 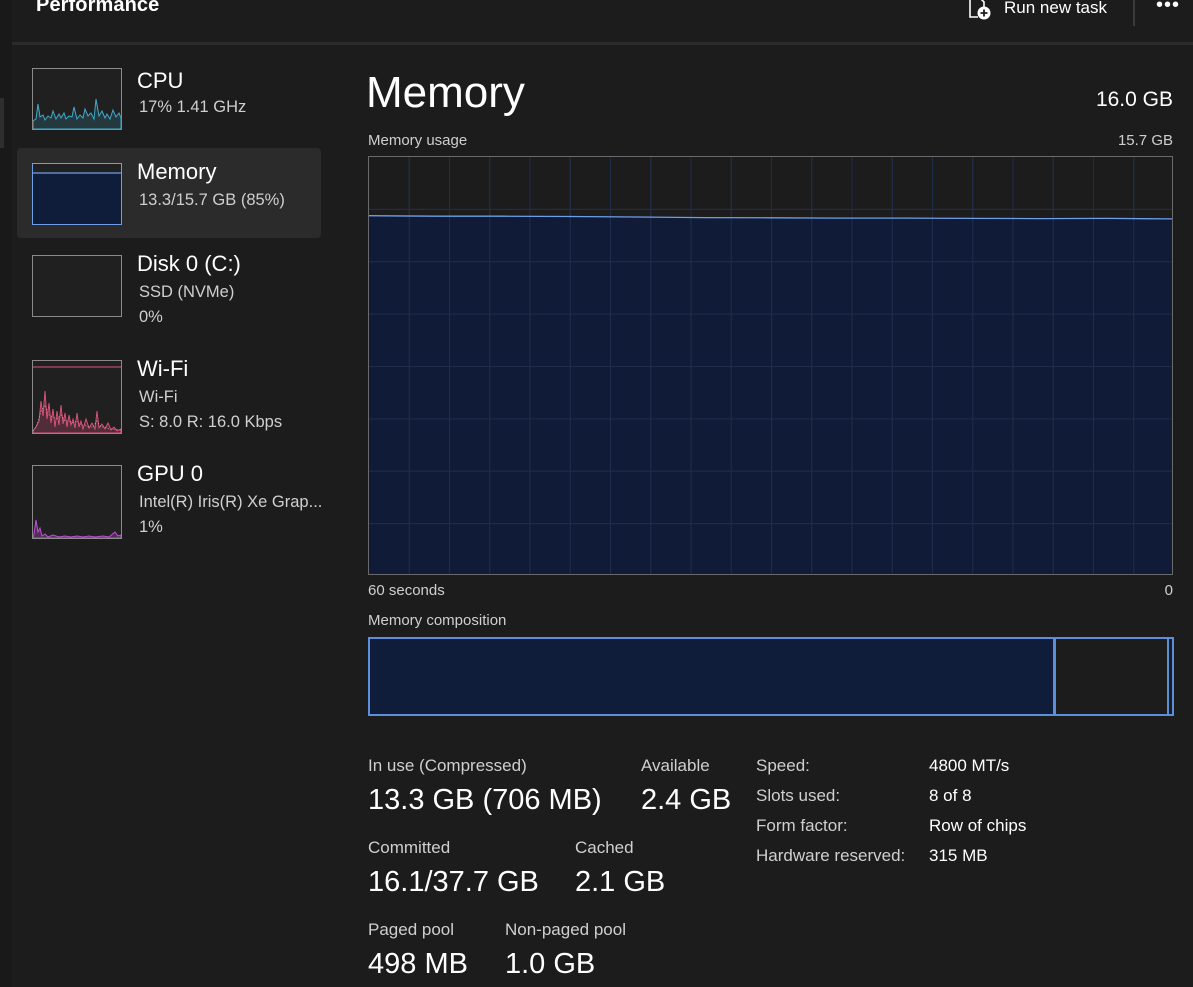 I want to click on sidebar-item-label: Memory, so click(x=177, y=171).